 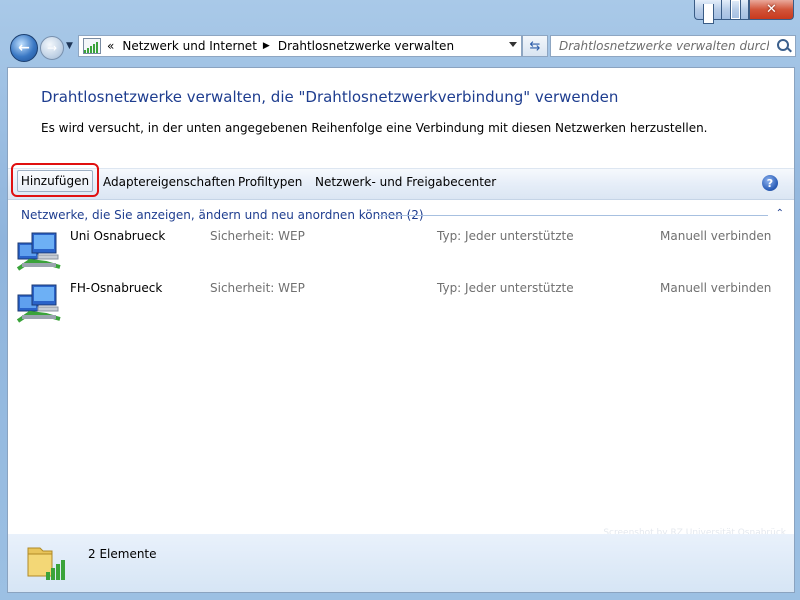 I want to click on refresh-icon: ⇆, so click(x=535, y=46).